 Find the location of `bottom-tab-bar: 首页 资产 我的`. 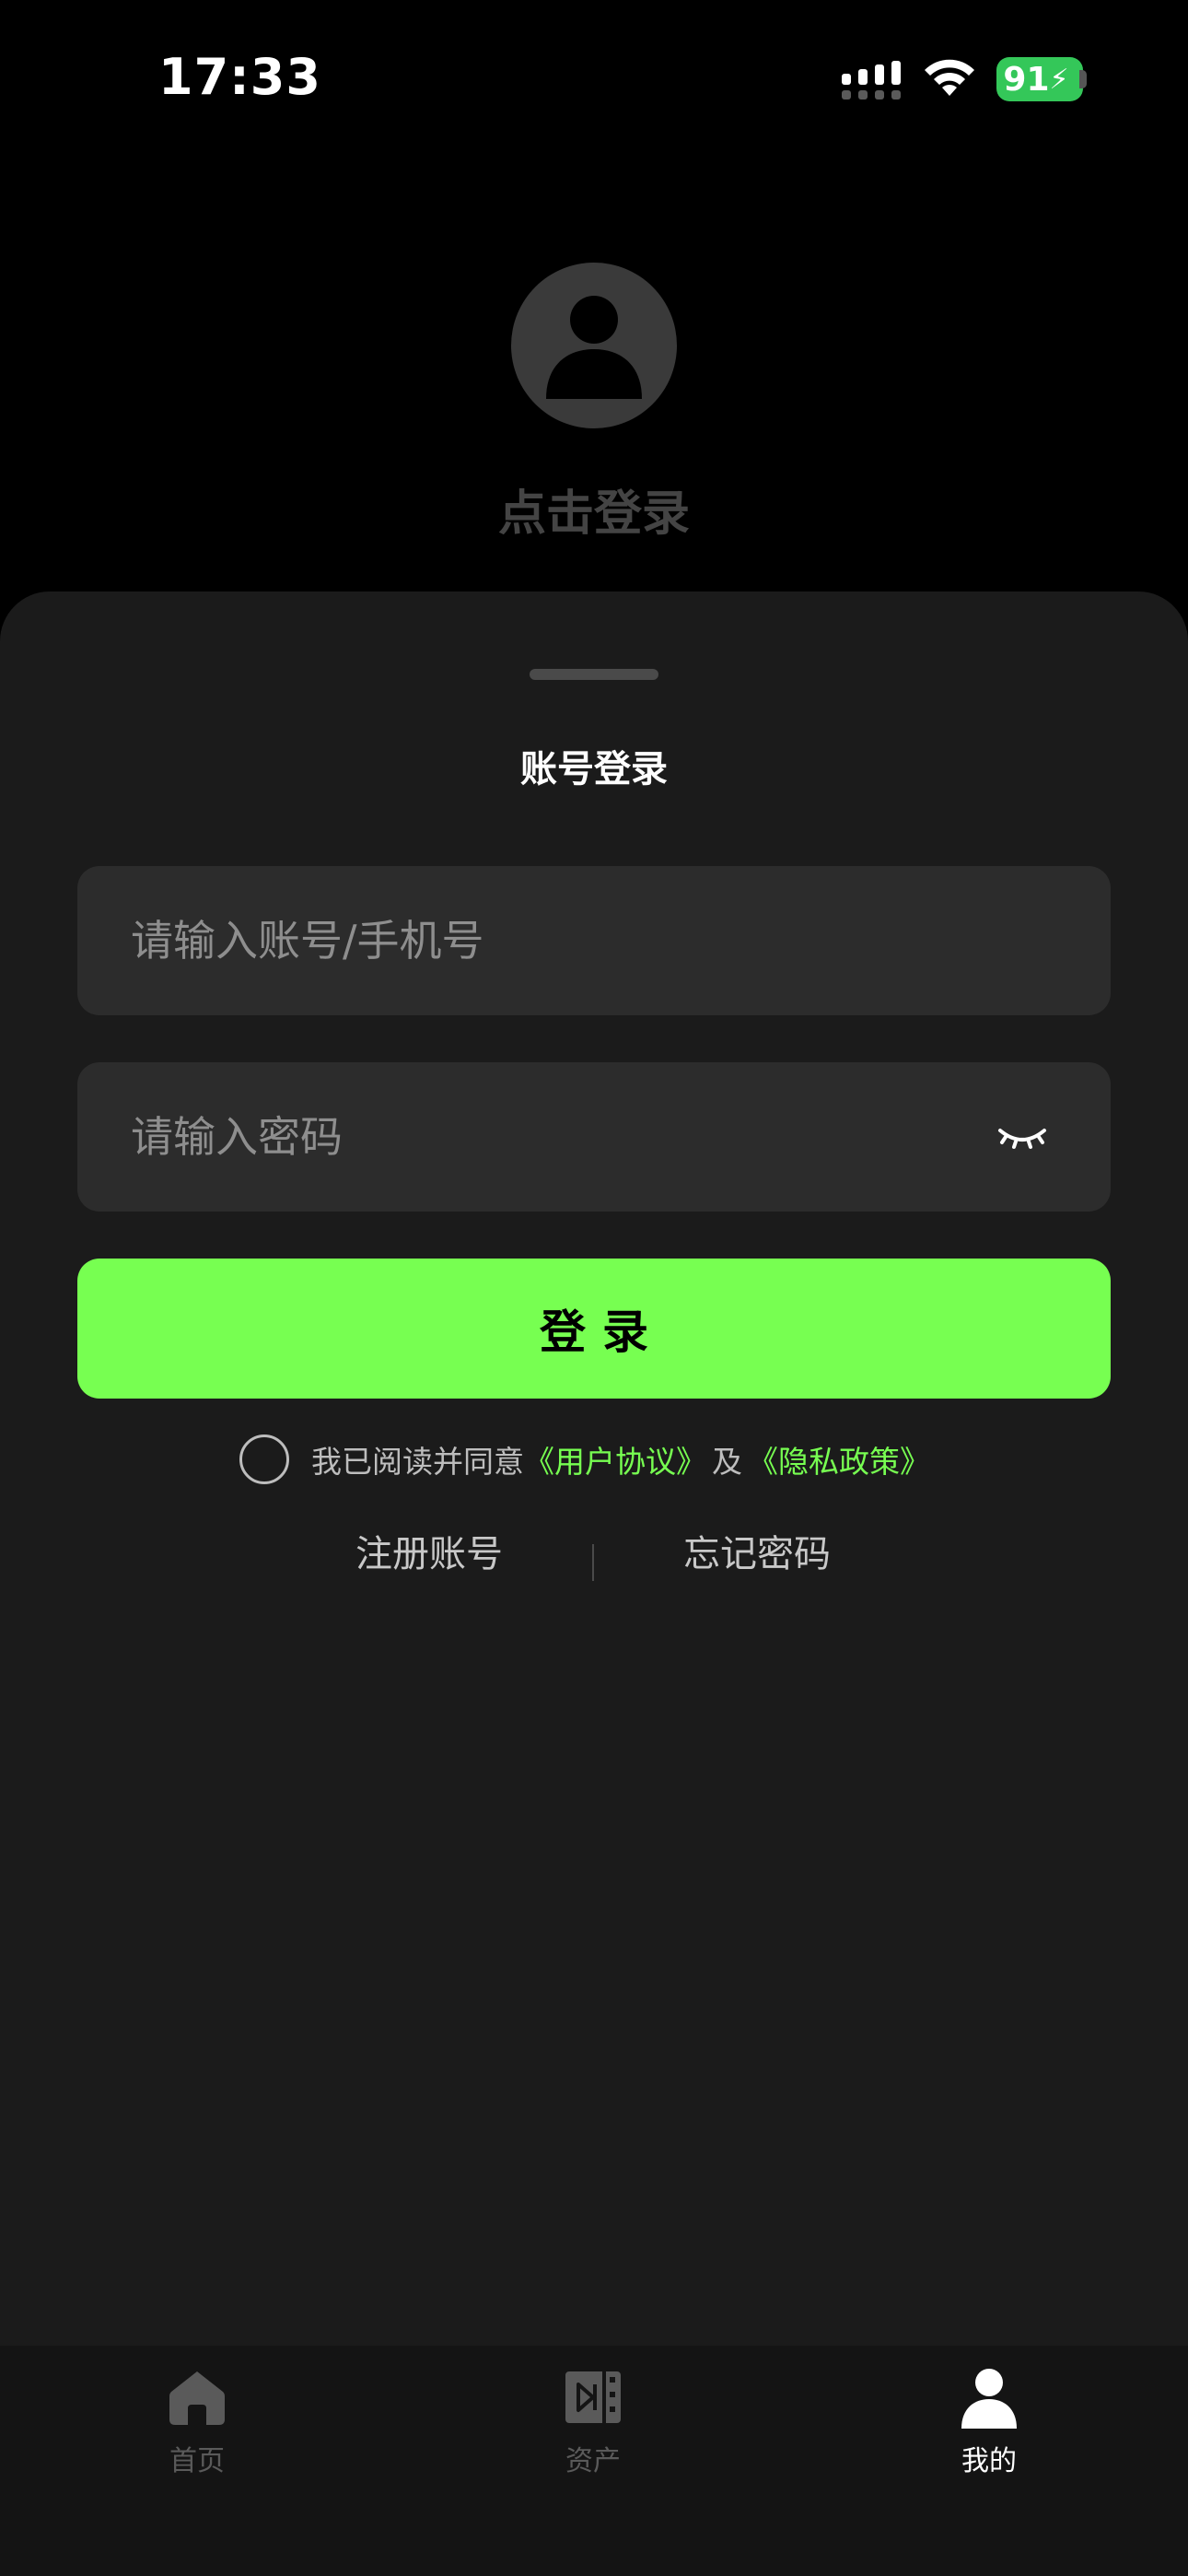

bottom-tab-bar: 首页 资产 我的 is located at coordinates (594, 2461).